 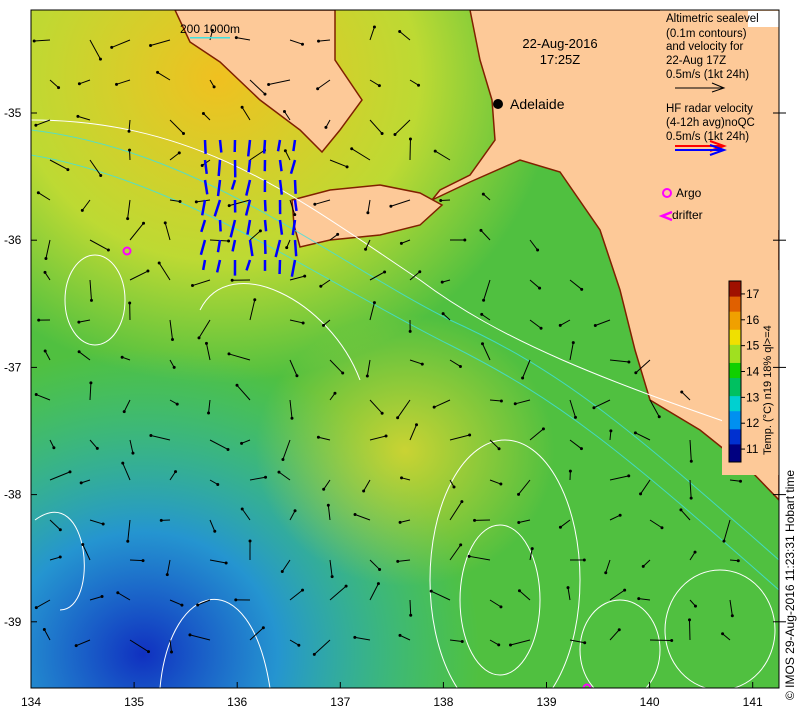 What do you see at coordinates (687, 215) in the screenshot?
I see `drifter-legend-label: drifter` at bounding box center [687, 215].